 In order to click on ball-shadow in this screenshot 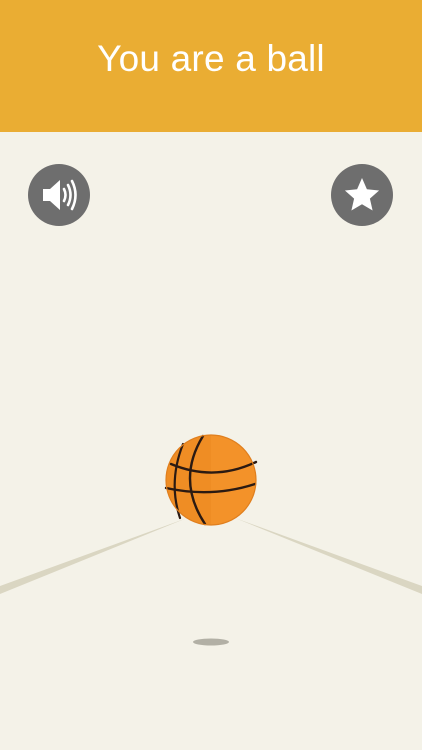, I will do `click(211, 642)`.